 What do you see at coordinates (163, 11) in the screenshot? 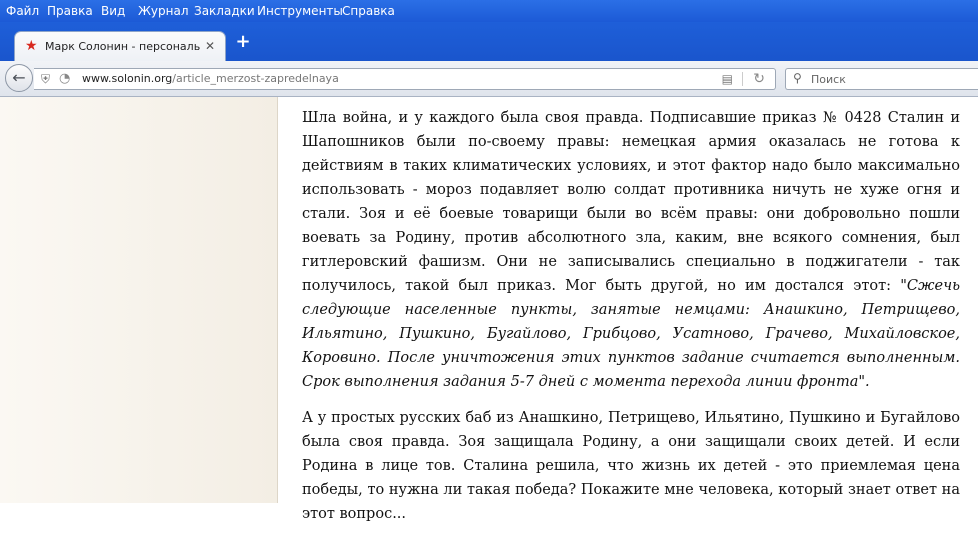
I see `menu-history: Журнал` at bounding box center [163, 11].